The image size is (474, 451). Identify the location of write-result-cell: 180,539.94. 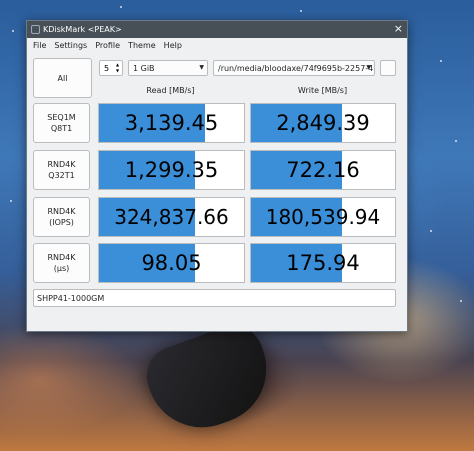
(323, 217).